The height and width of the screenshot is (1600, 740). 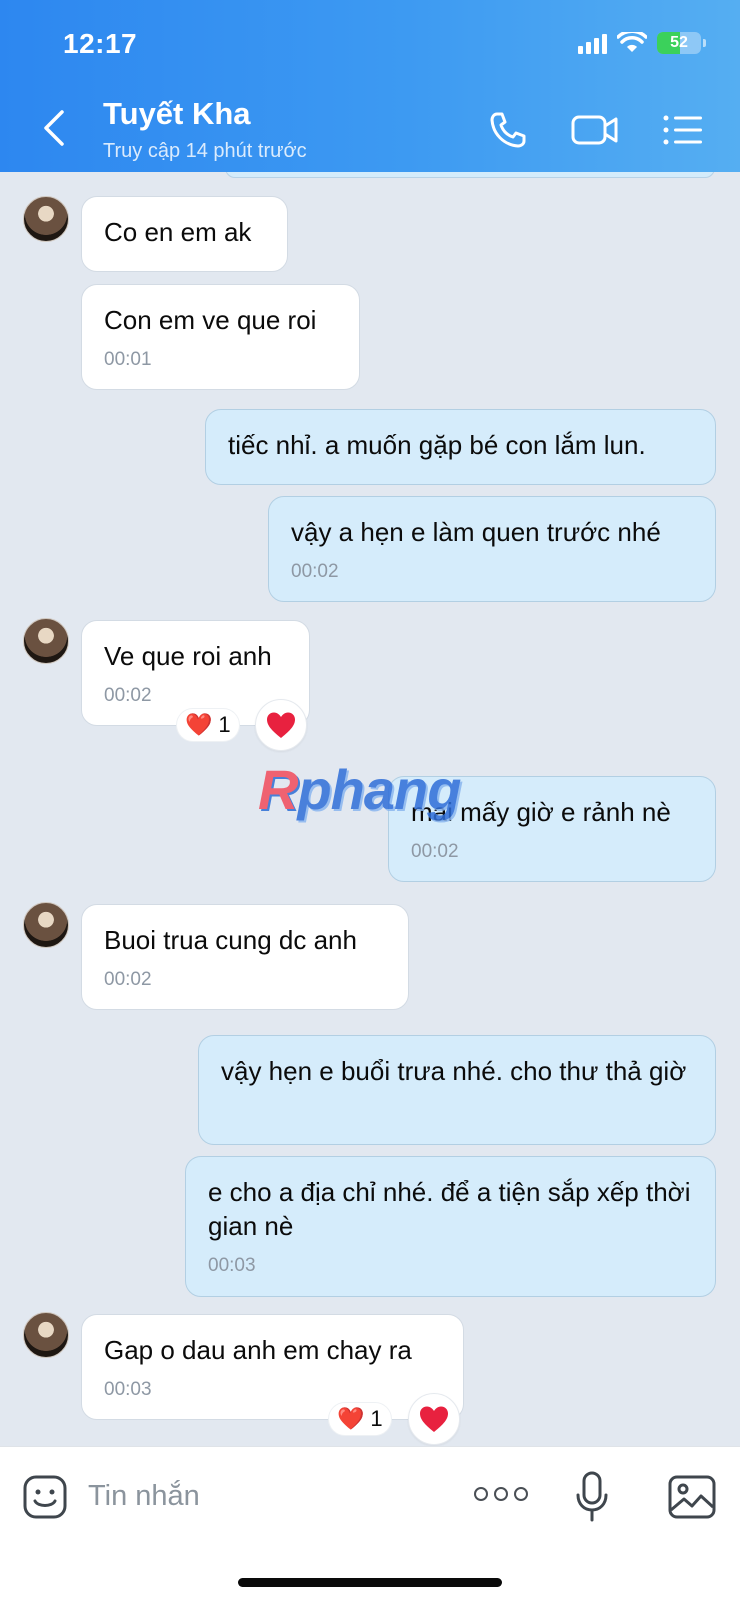 I want to click on status-icons: 52, so click(x=642, y=43).